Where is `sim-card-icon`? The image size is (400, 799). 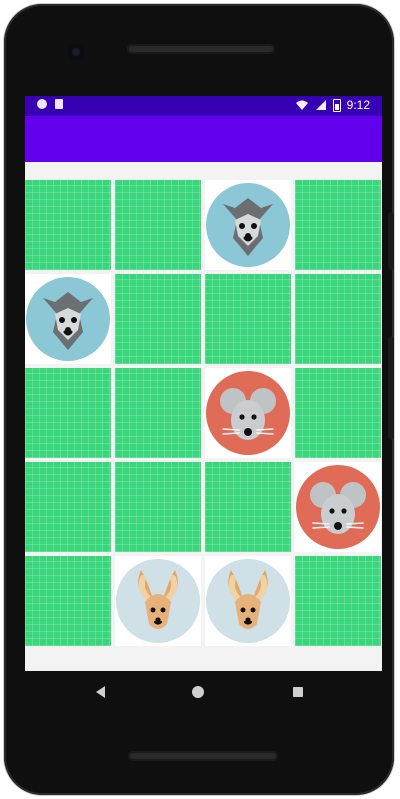 sim-card-icon is located at coordinates (59, 104).